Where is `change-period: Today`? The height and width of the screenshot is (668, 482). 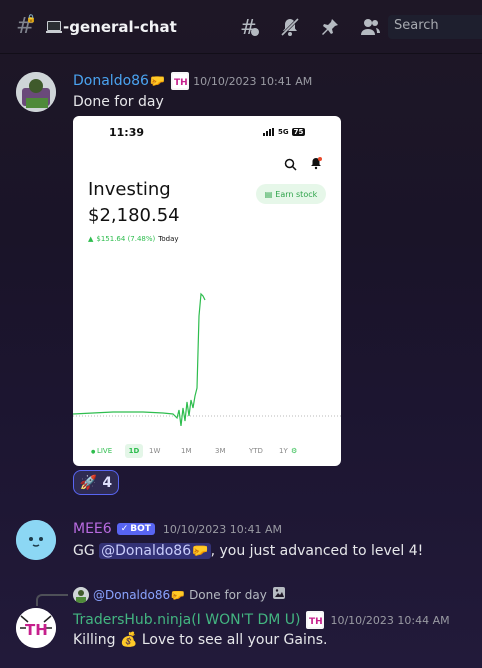
change-period: Today is located at coordinates (168, 239).